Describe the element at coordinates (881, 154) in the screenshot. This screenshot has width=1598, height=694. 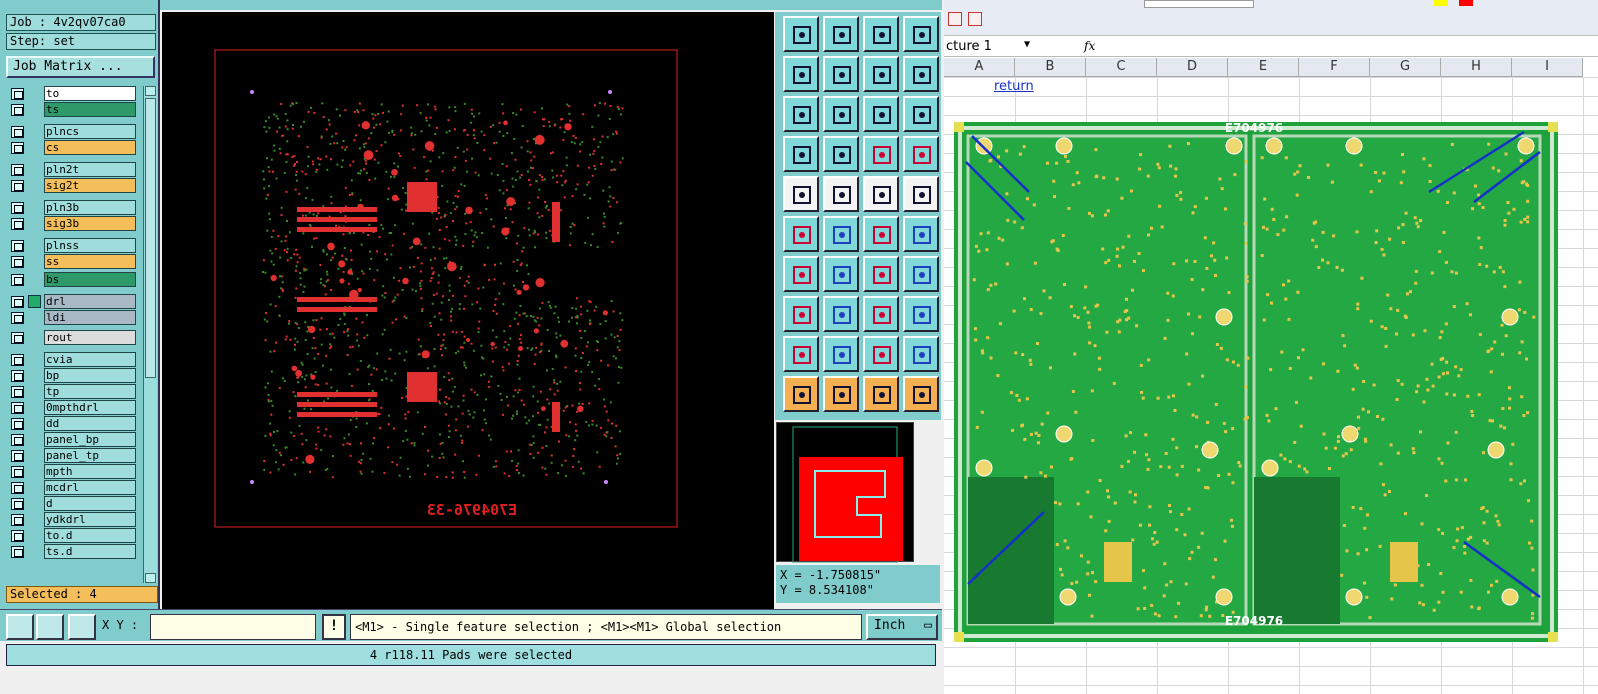
I see `snap-red-icon` at that location.